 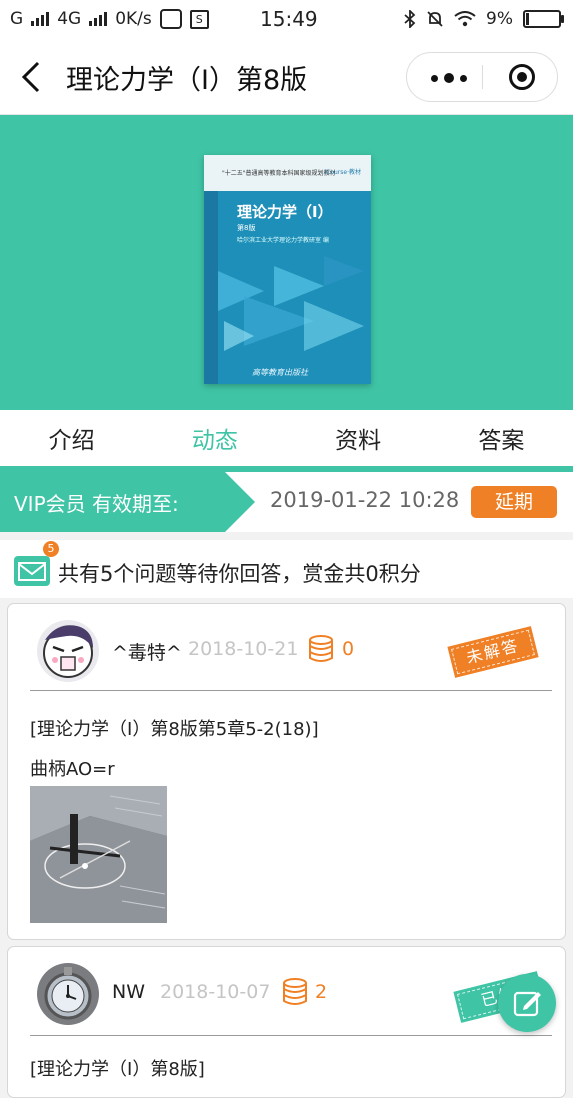 I want to click on edit-icon, so click(x=527, y=1004).